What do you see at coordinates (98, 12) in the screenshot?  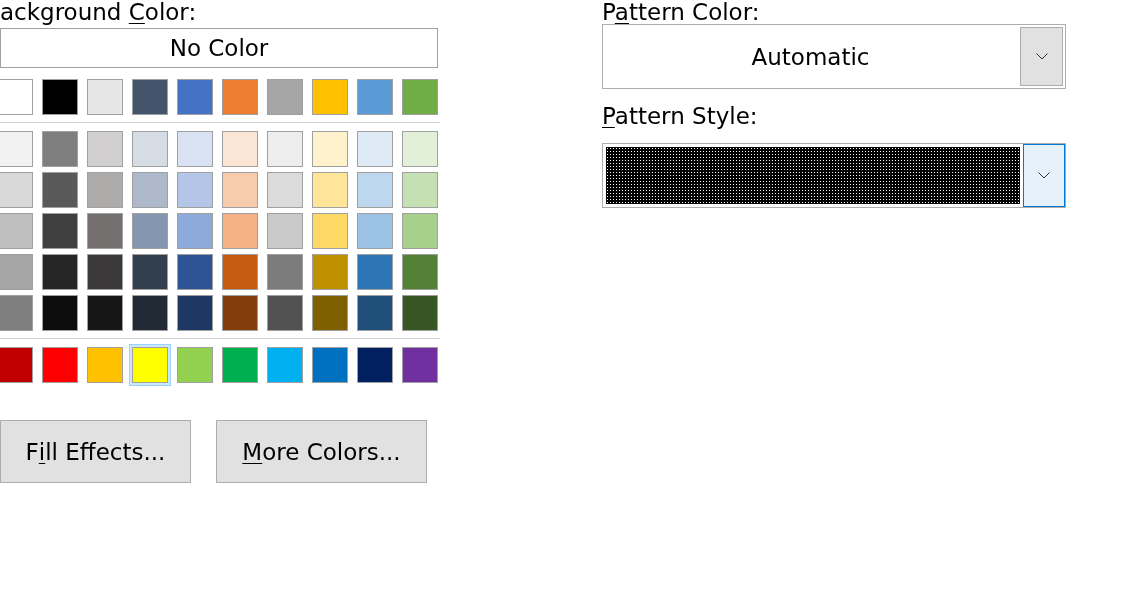 I see `field-label: ackground Color:` at bounding box center [98, 12].